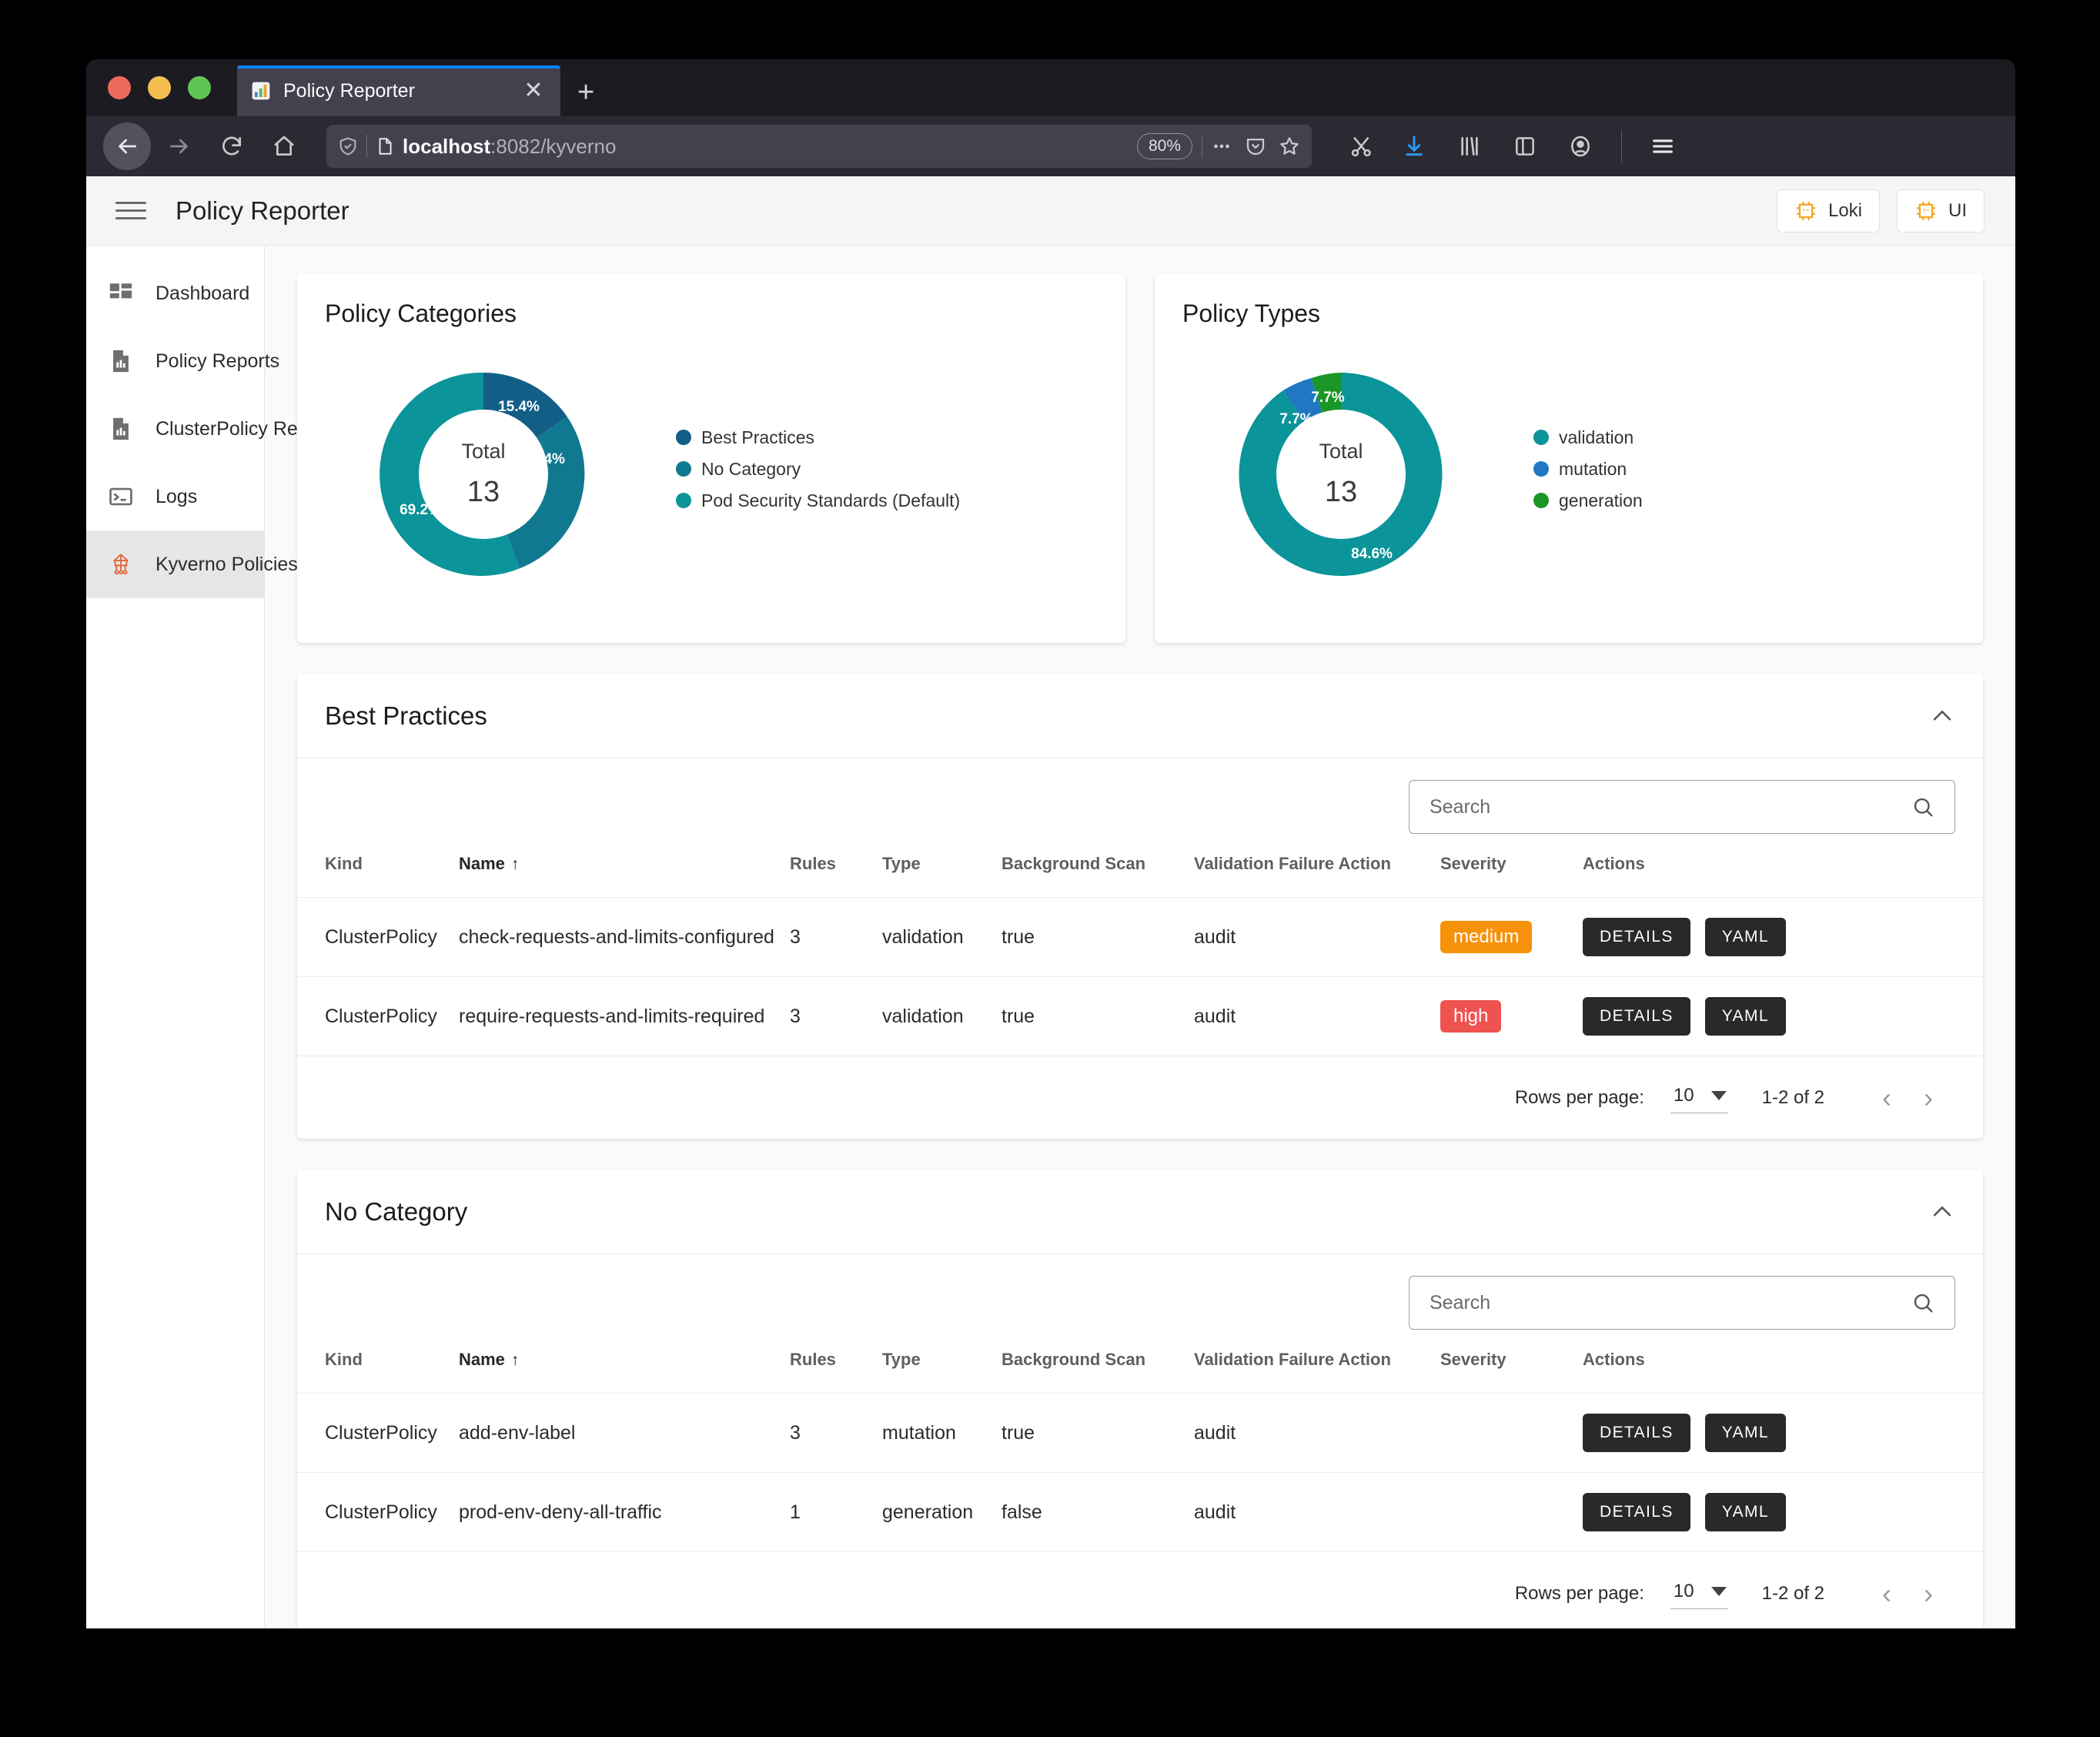 The width and height of the screenshot is (2100, 1737). What do you see at coordinates (396, 1211) in the screenshot?
I see `section-title: No Category` at bounding box center [396, 1211].